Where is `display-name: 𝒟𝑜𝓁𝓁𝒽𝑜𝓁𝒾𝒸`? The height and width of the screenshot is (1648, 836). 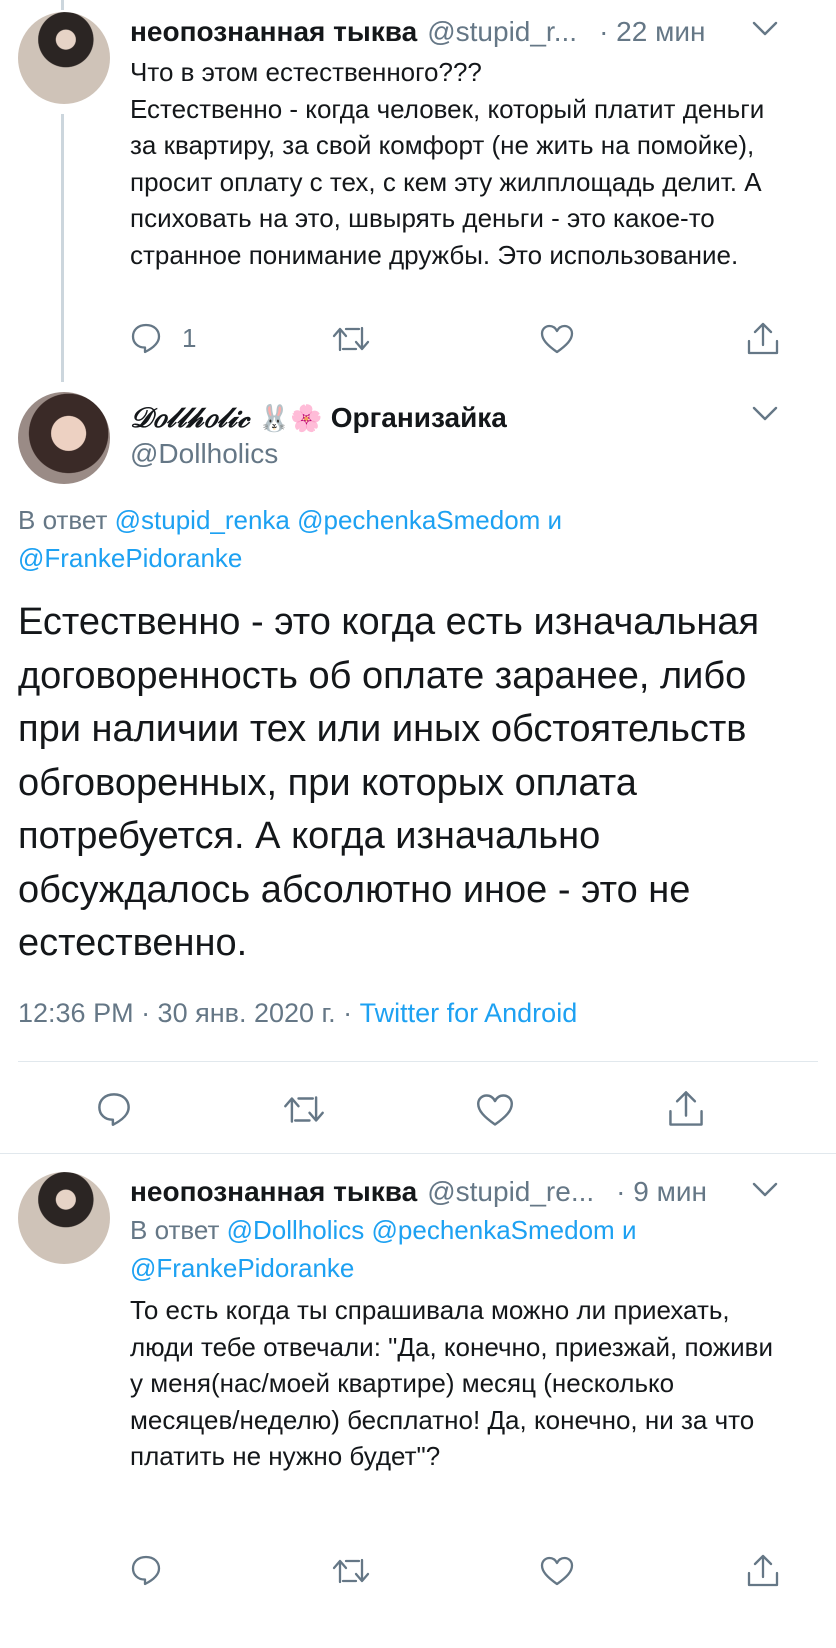
display-name: 𝒟𝑜𝓁𝓁𝒽𝑜𝓁𝒾𝒸 is located at coordinates (190, 418).